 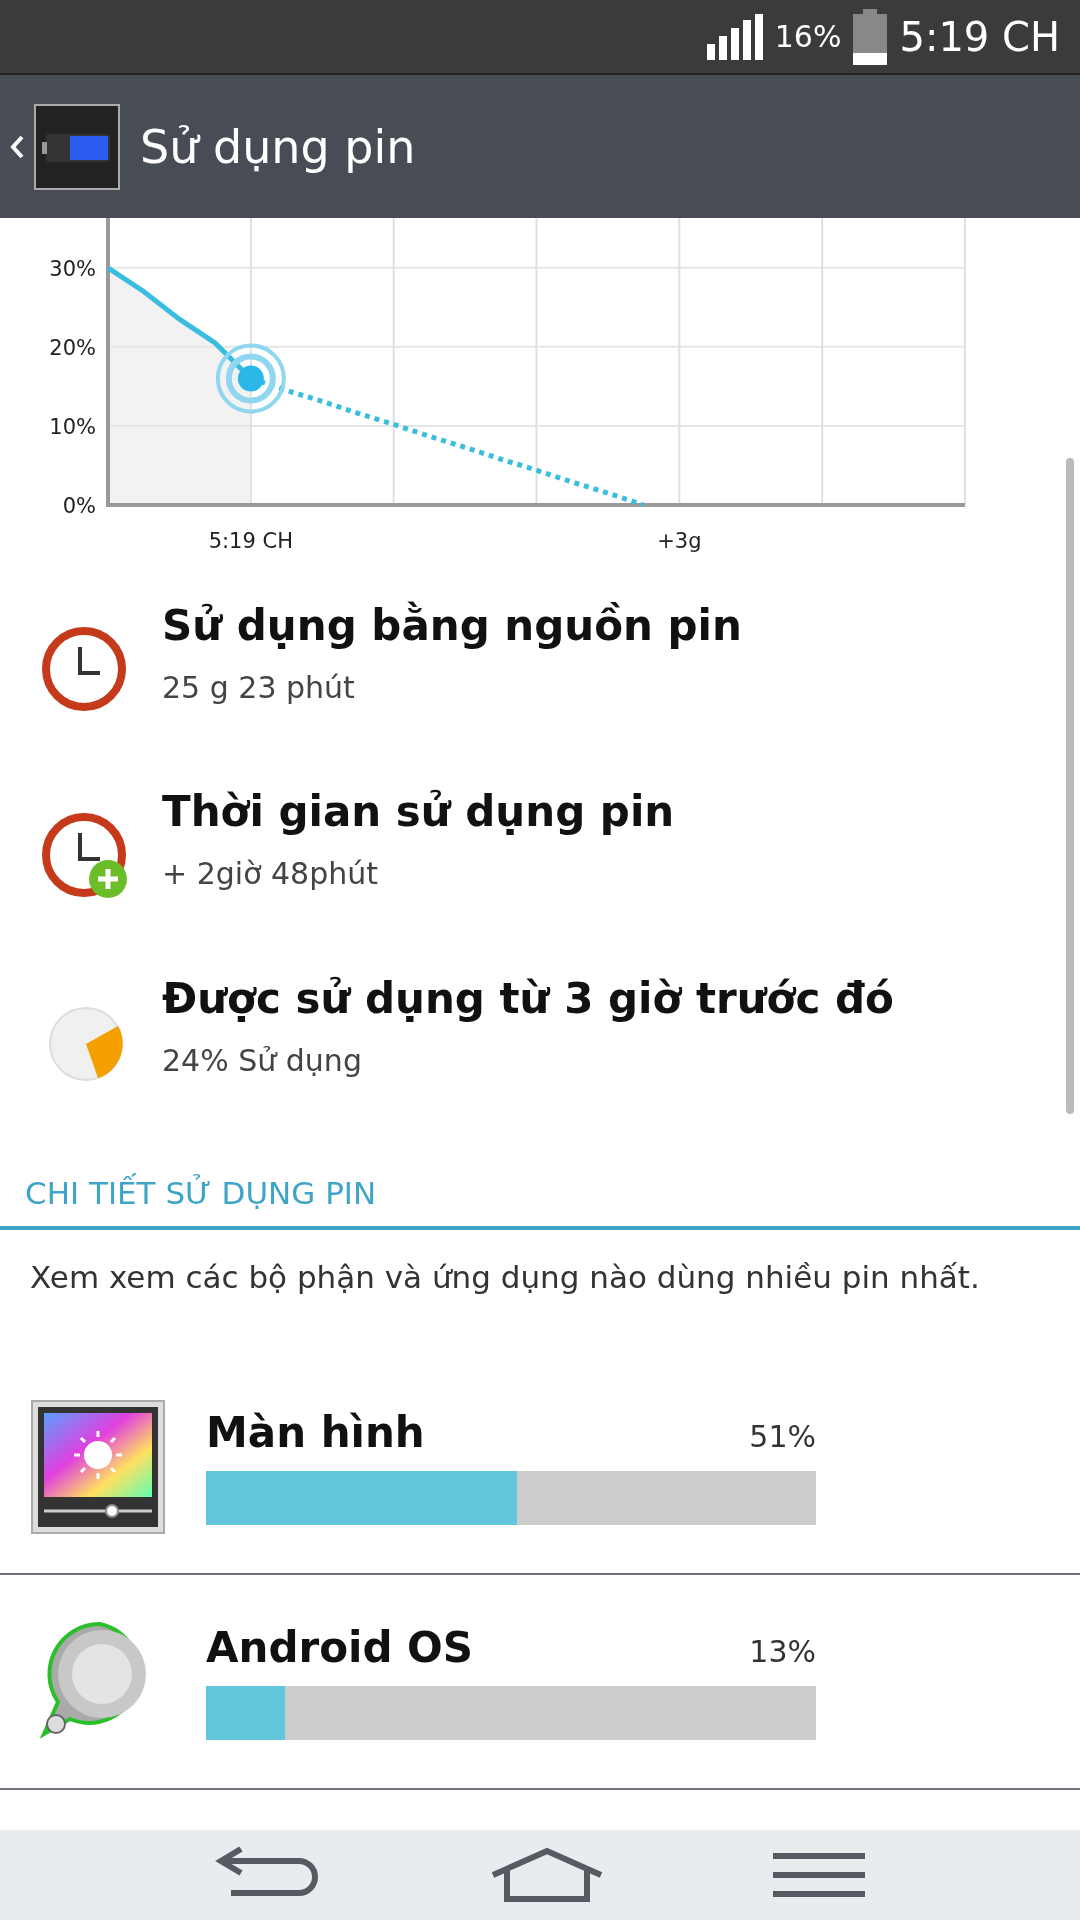 I want to click on home-icon, so click(x=547, y=1875).